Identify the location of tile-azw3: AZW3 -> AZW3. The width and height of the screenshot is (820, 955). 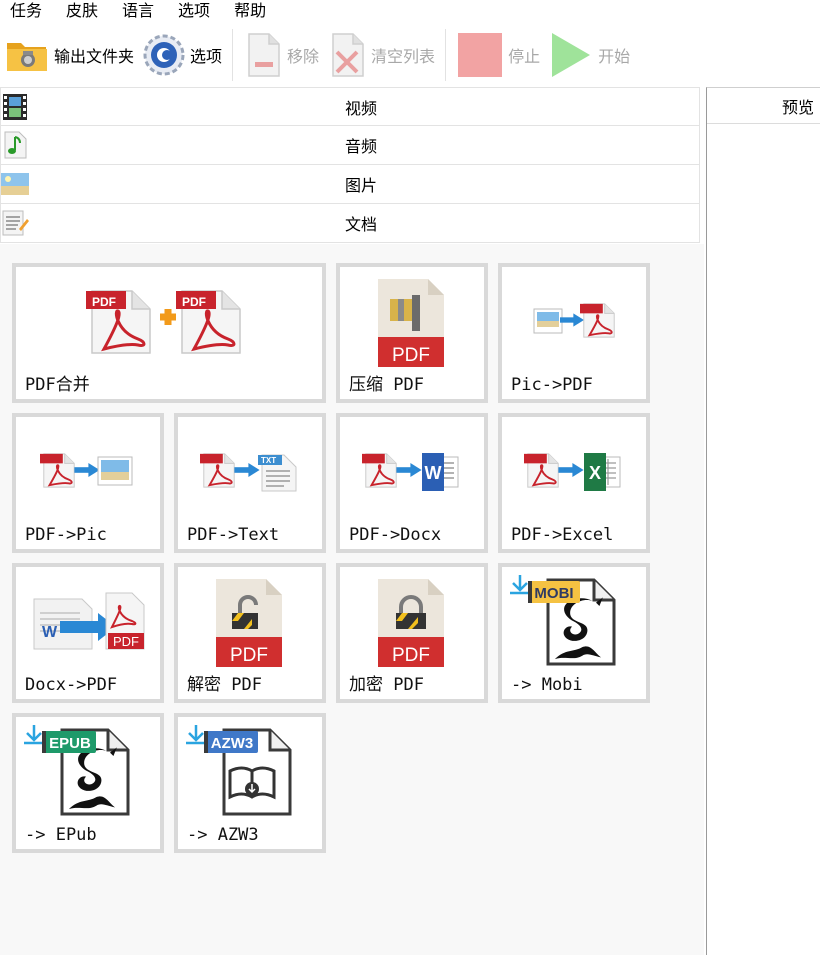
(250, 783).